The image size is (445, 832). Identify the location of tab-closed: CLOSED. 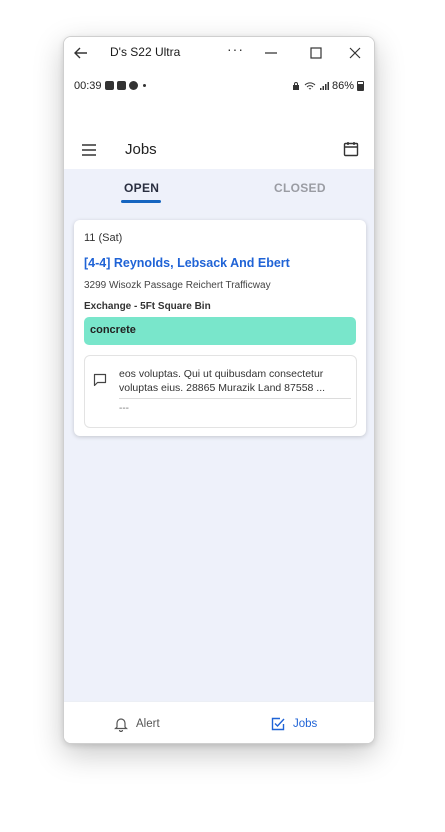
(300, 188).